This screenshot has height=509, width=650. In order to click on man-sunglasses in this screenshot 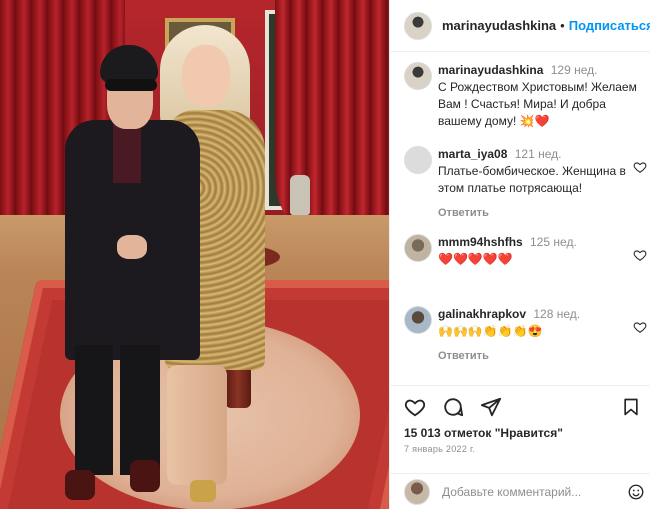, I will do `click(131, 85)`.